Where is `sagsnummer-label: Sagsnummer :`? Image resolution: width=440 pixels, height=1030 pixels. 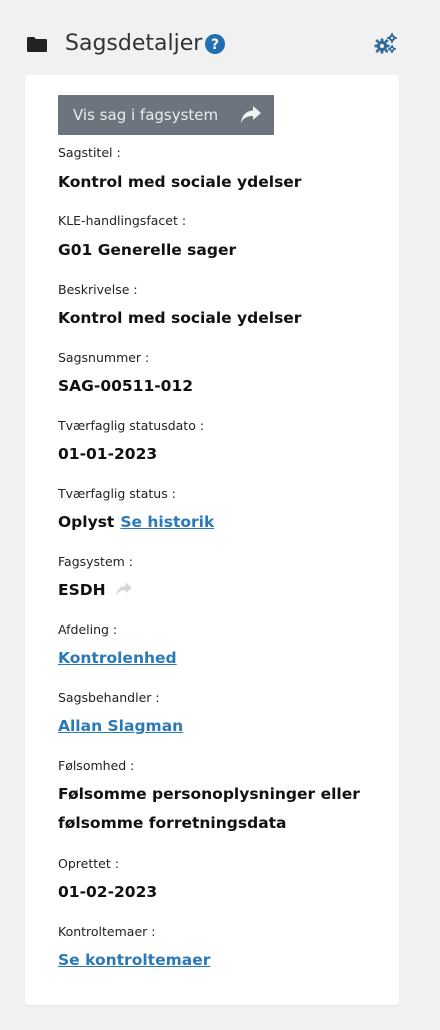
sagsnummer-label: Sagsnummer : is located at coordinates (104, 357).